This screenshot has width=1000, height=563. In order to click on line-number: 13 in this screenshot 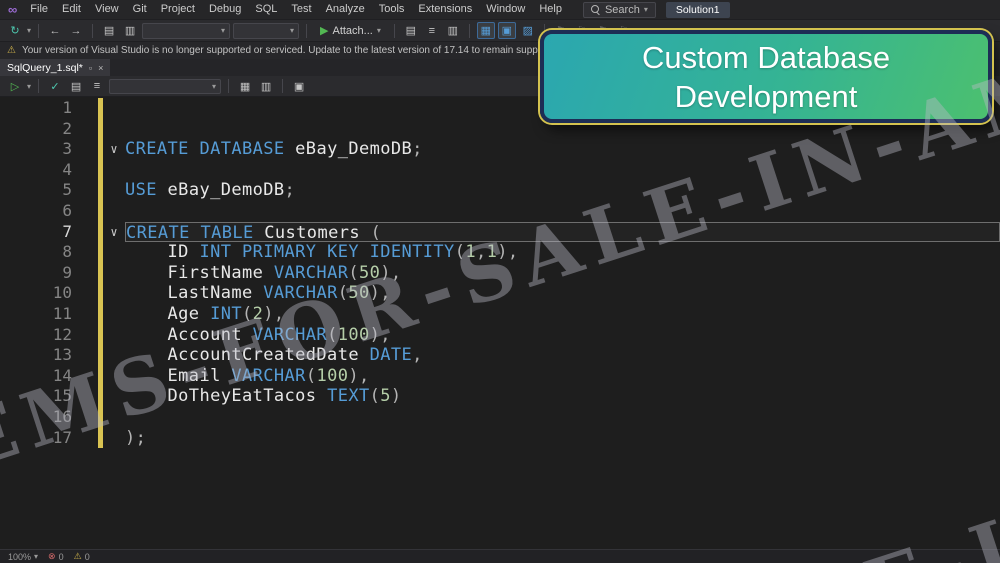, I will do `click(46, 355)`.